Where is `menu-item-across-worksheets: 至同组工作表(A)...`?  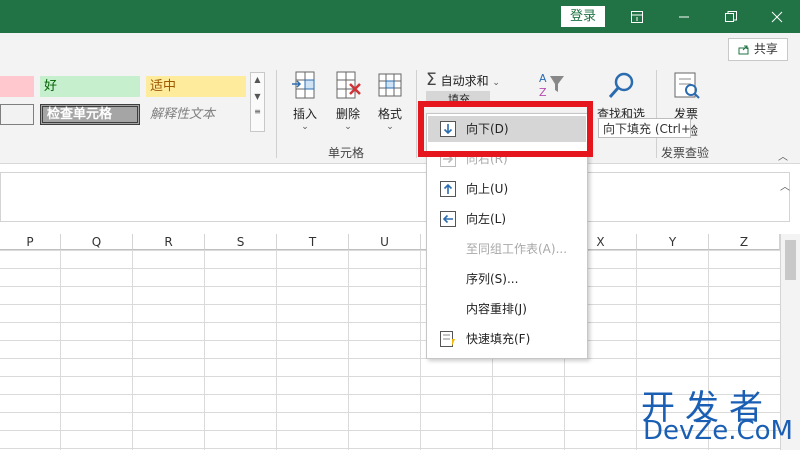
menu-item-across-worksheets: 至同组工作表(A)... is located at coordinates (507, 249).